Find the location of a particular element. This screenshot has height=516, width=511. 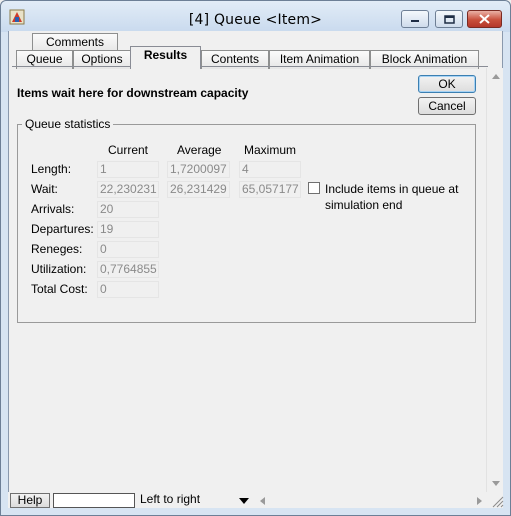

maximize-button is located at coordinates (449, 19).